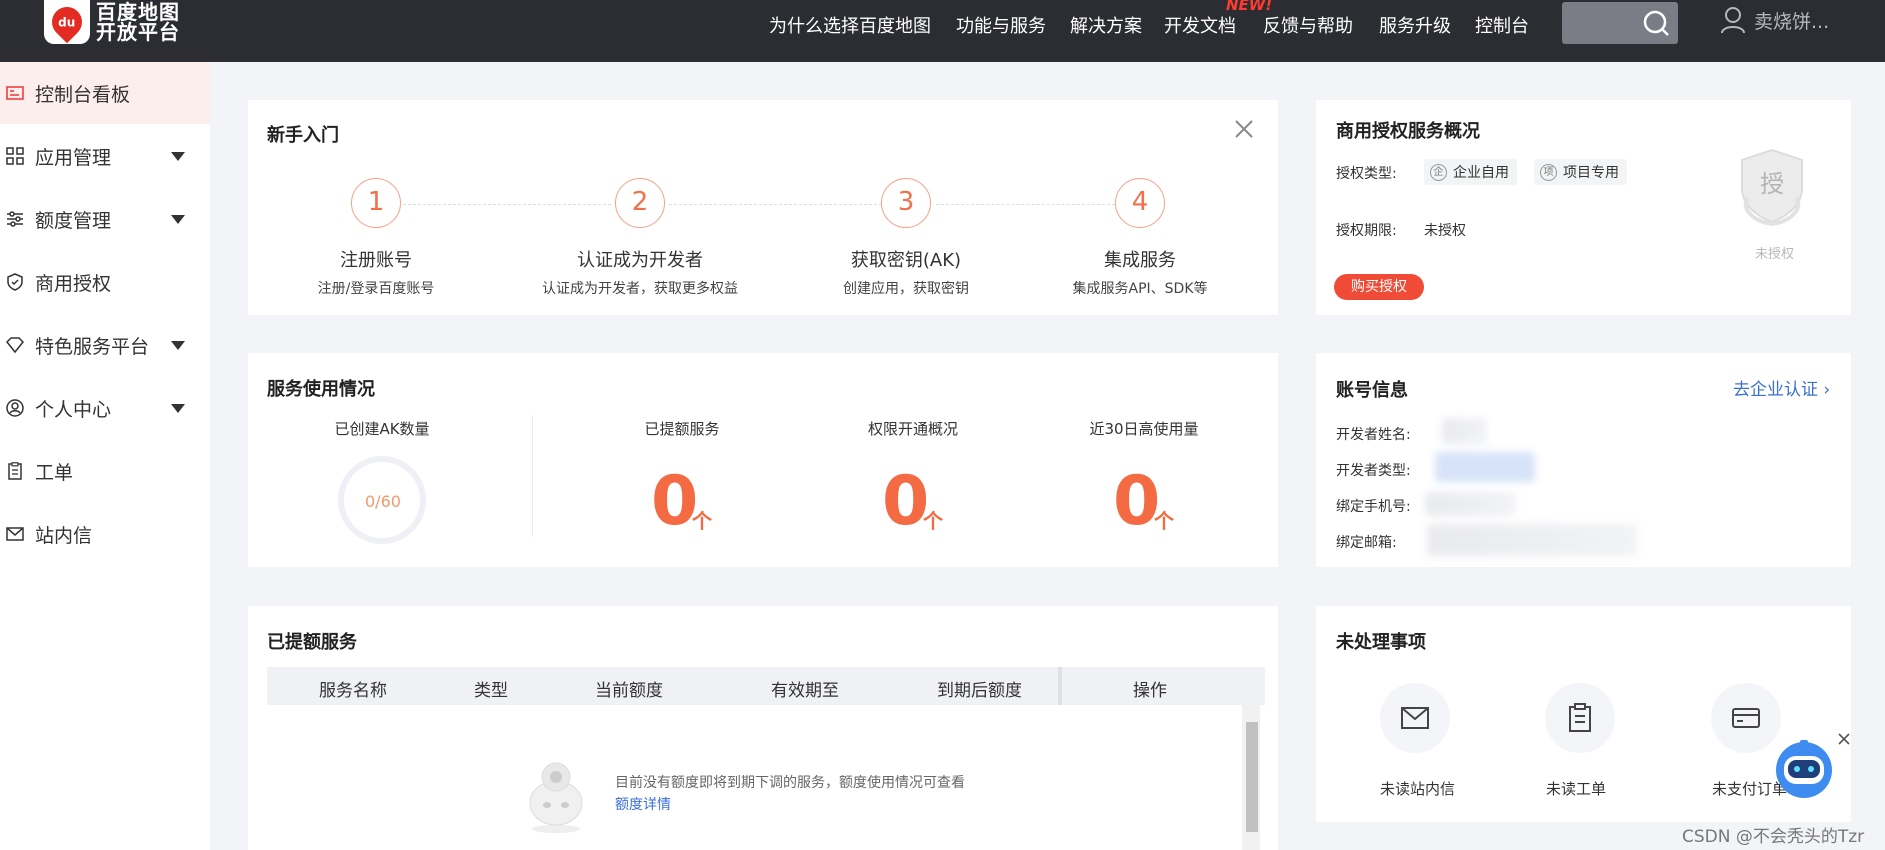 The width and height of the screenshot is (1885, 850). I want to click on project-icon: 项, so click(1548, 172).